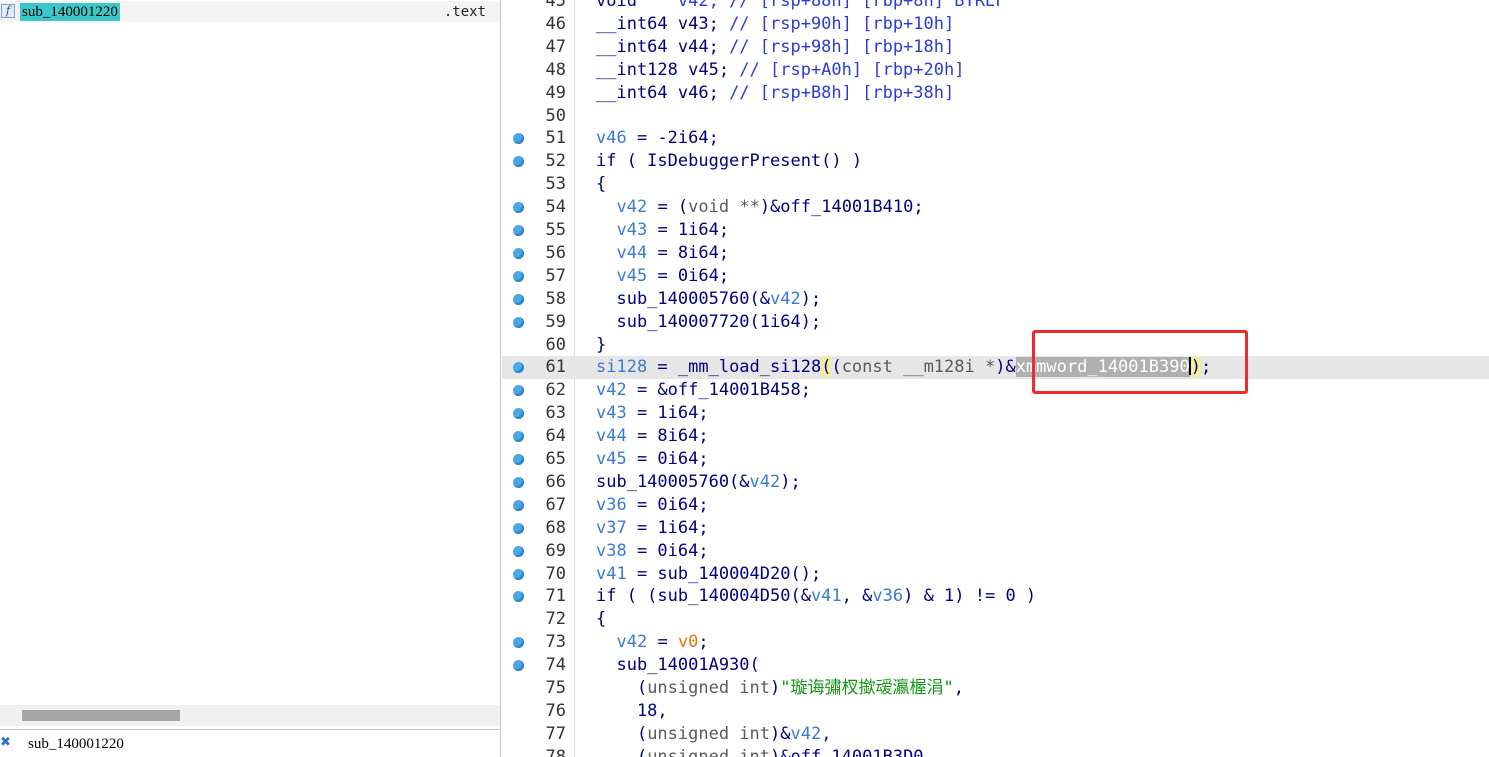 This screenshot has height=757, width=1489. What do you see at coordinates (995, 70) in the screenshot?
I see `code-line: 48 __int128 v45; // [rsp+A0h] [rbp+20h]` at bounding box center [995, 70].